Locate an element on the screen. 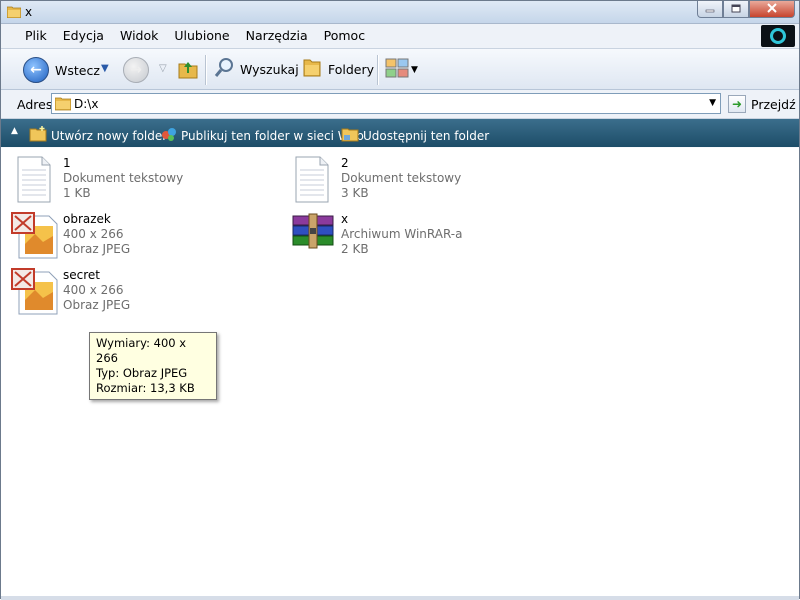 This screenshot has width=800, height=600. minimize-icon is located at coordinates (710, 9).